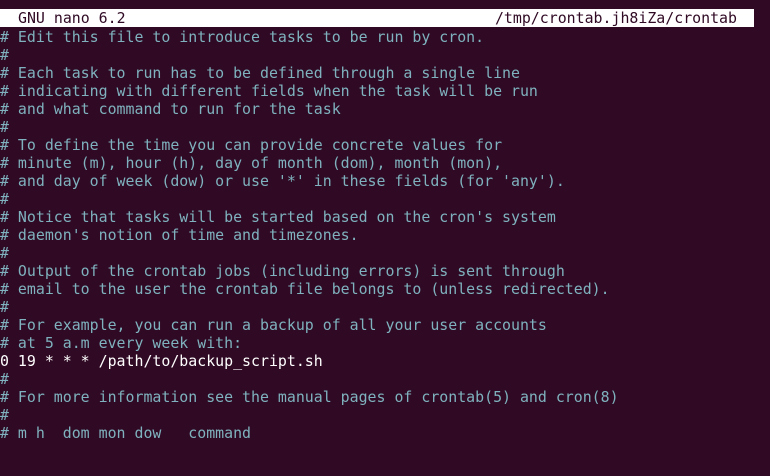  I want to click on cron-job-line: 0 19 * * * /path/to/backup_script.sh, so click(385, 361).